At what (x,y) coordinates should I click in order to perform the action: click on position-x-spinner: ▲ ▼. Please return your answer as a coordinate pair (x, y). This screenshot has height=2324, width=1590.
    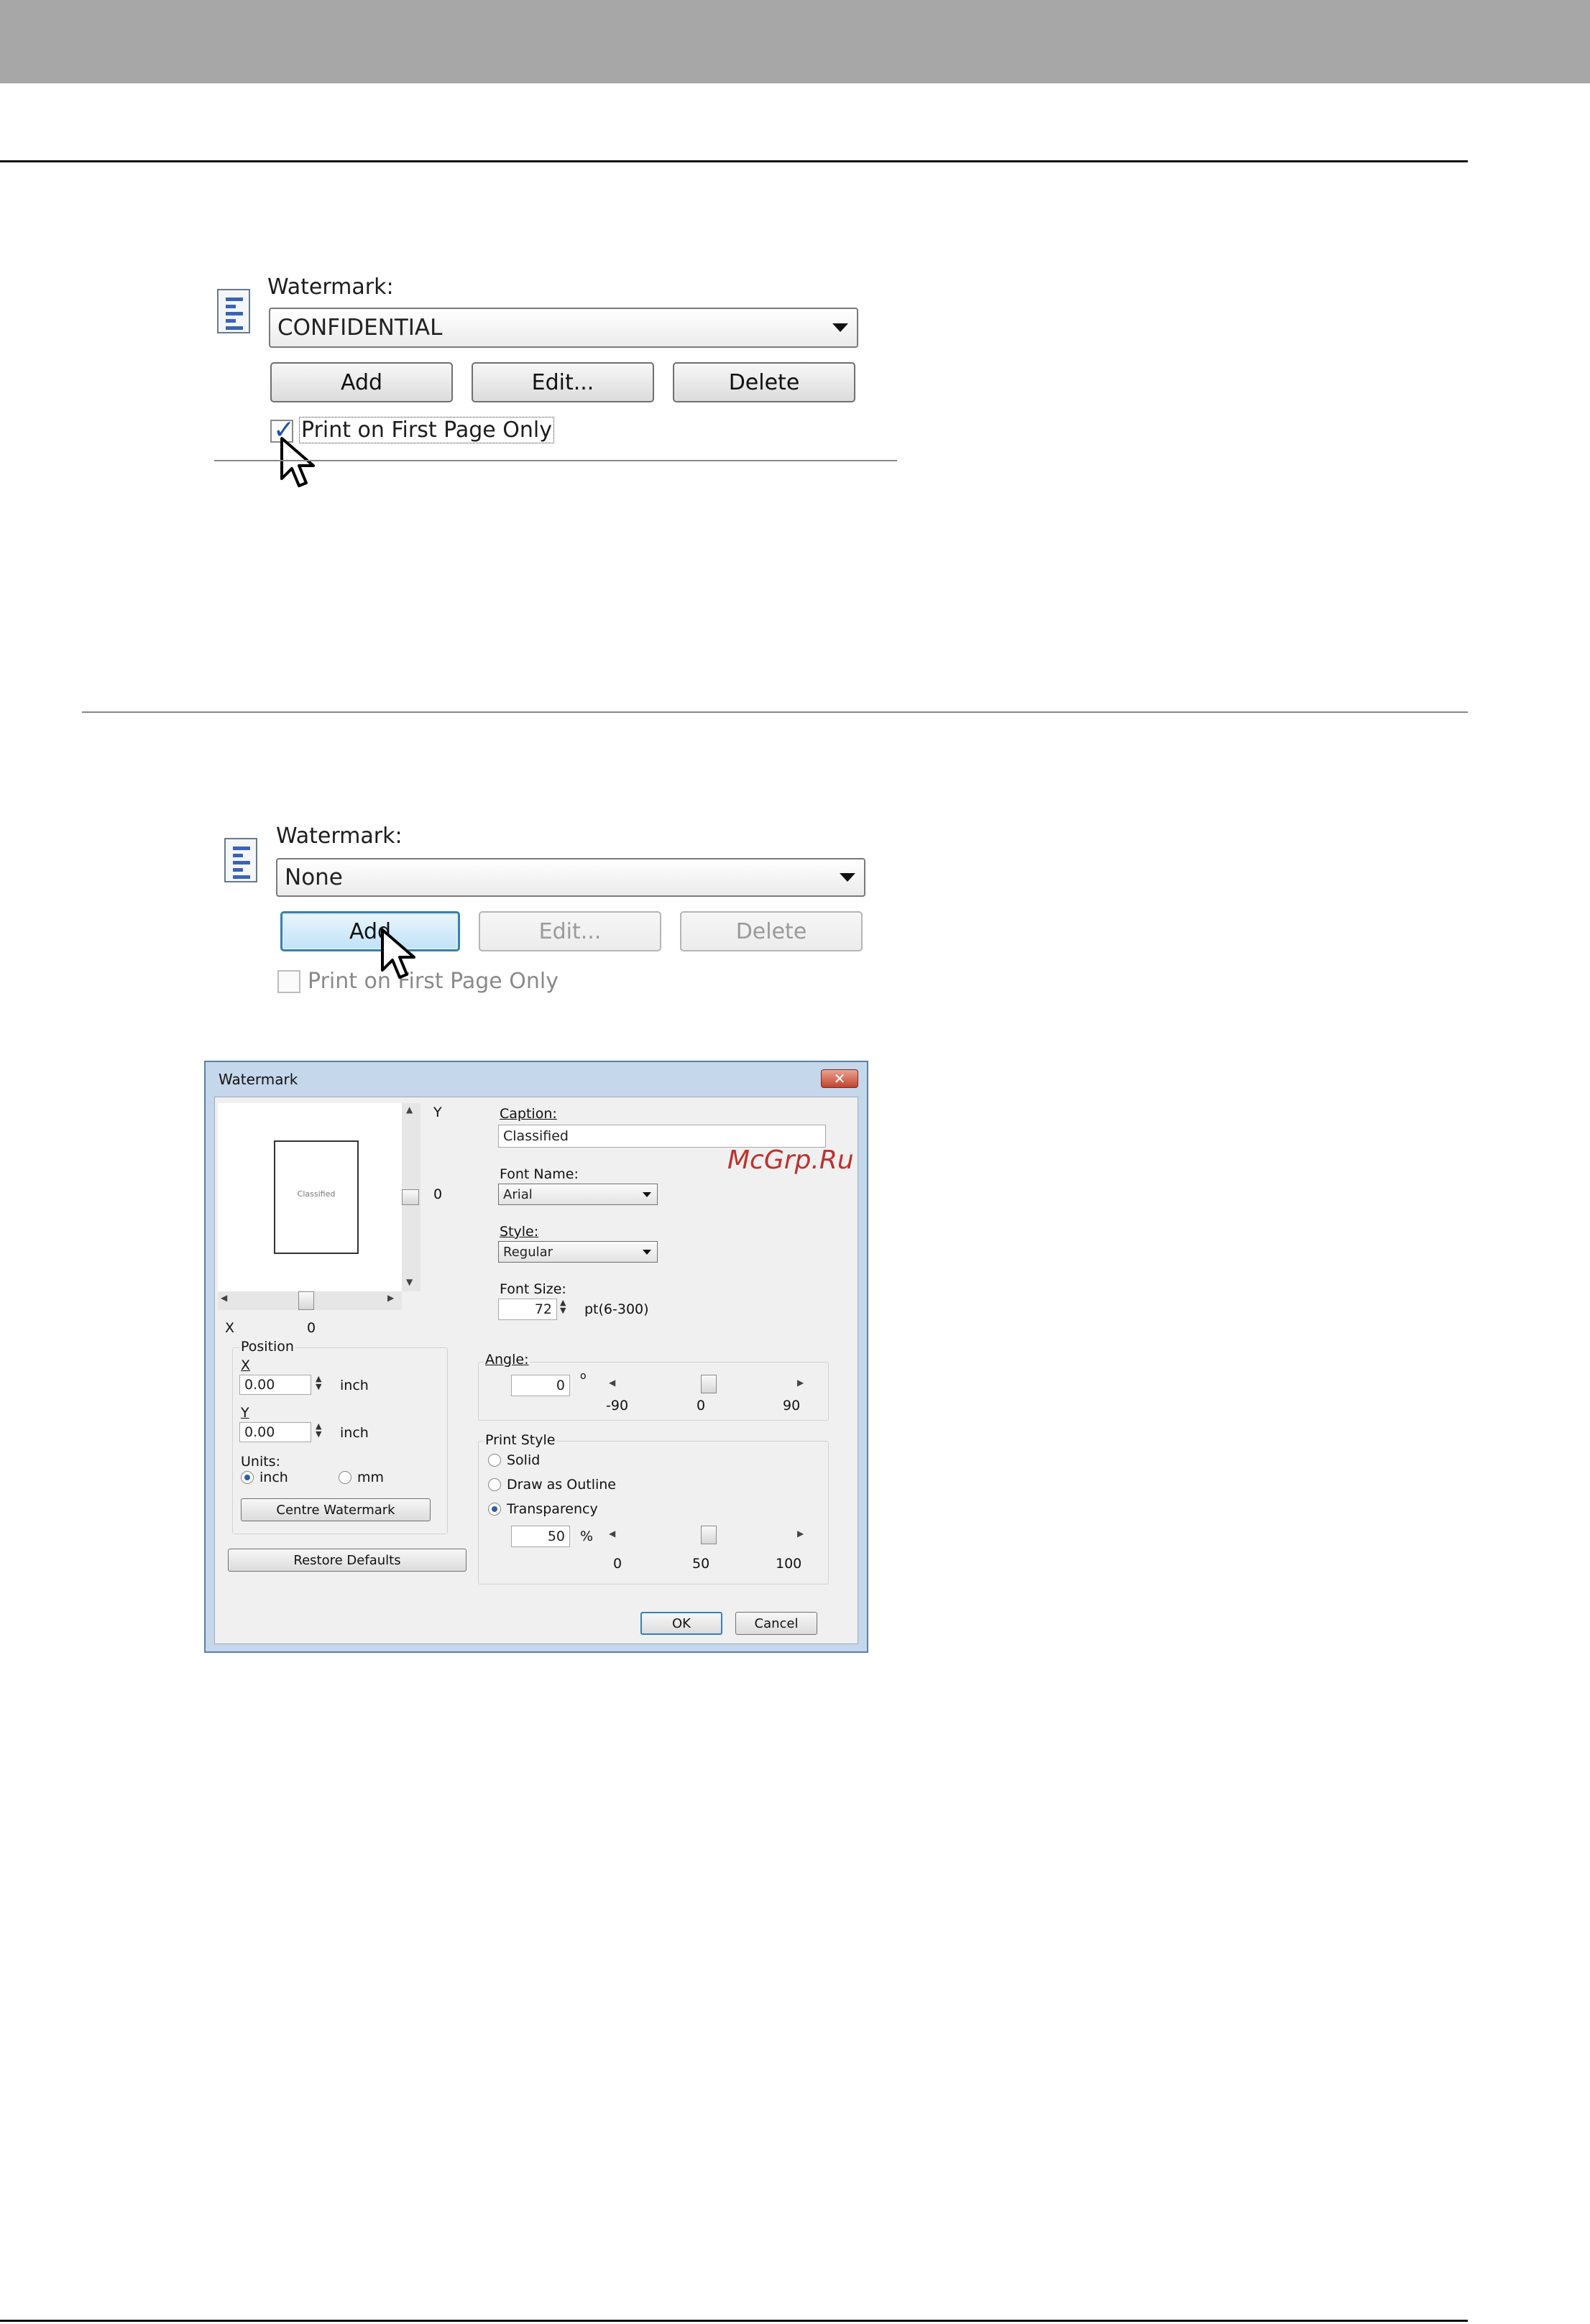
    Looking at the image, I should click on (318, 1383).